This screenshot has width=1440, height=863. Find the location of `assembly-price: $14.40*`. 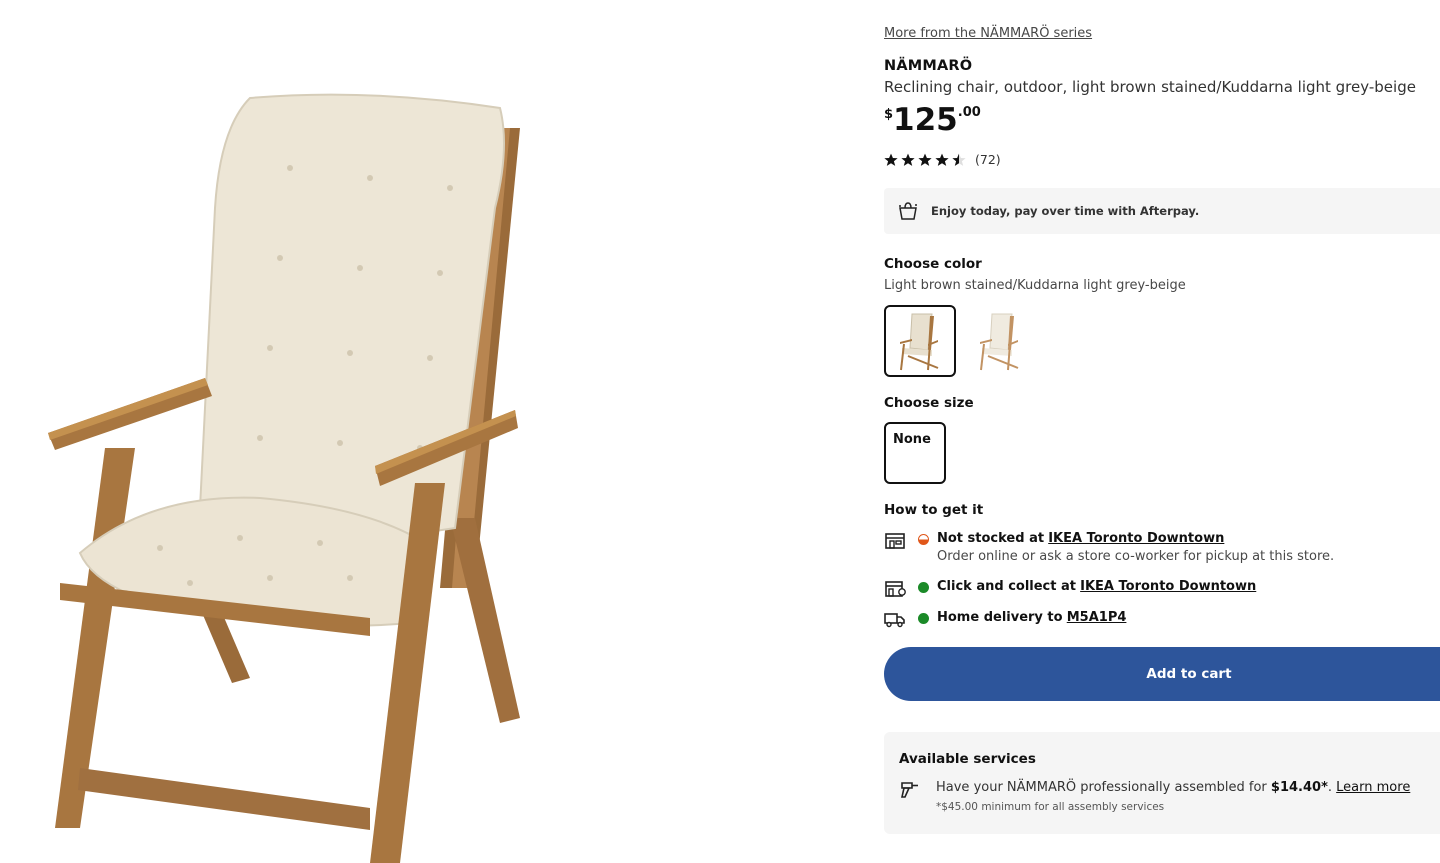

assembly-price: $14.40* is located at coordinates (1299, 787).